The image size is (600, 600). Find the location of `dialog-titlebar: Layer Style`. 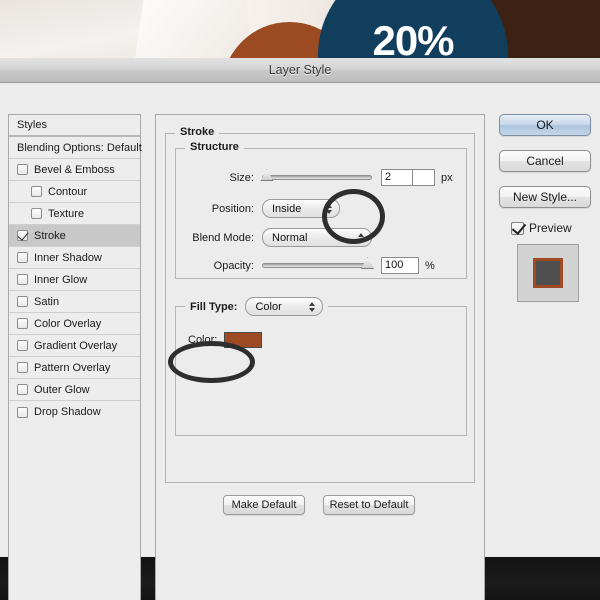

dialog-titlebar: Layer Style is located at coordinates (300, 70).